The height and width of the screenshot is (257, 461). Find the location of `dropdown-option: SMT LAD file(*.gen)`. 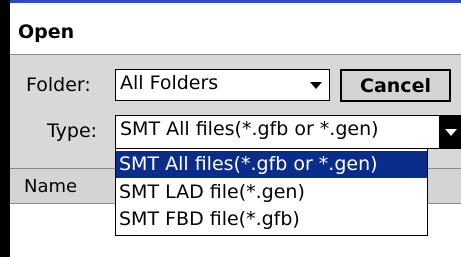

dropdown-option: SMT LAD file(*.gen) is located at coordinates (271, 192).